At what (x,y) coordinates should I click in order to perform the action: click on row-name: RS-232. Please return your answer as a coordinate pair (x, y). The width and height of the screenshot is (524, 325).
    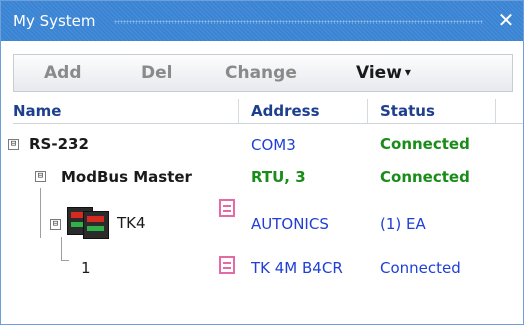
    Looking at the image, I should click on (59, 144).